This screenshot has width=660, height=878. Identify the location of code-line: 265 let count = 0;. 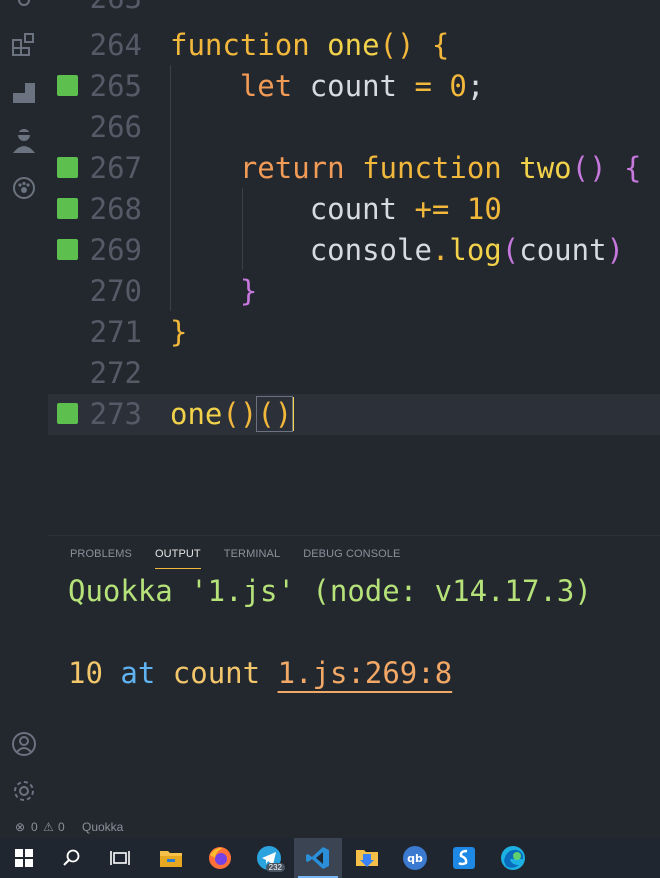
(354, 86).